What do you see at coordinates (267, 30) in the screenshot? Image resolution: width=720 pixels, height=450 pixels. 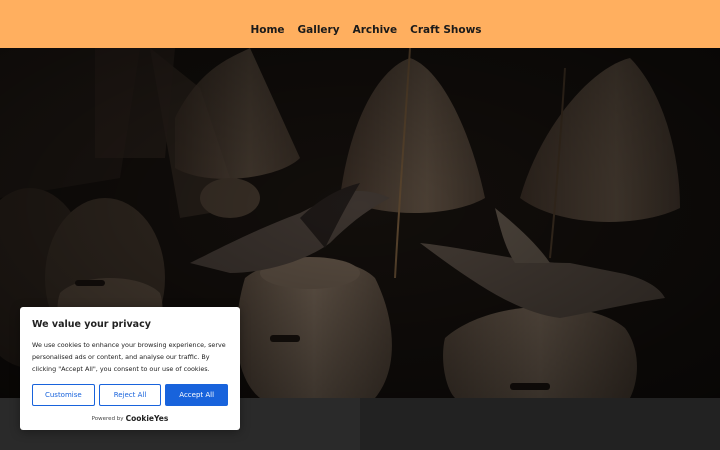 I see `nav-home: Home` at bounding box center [267, 30].